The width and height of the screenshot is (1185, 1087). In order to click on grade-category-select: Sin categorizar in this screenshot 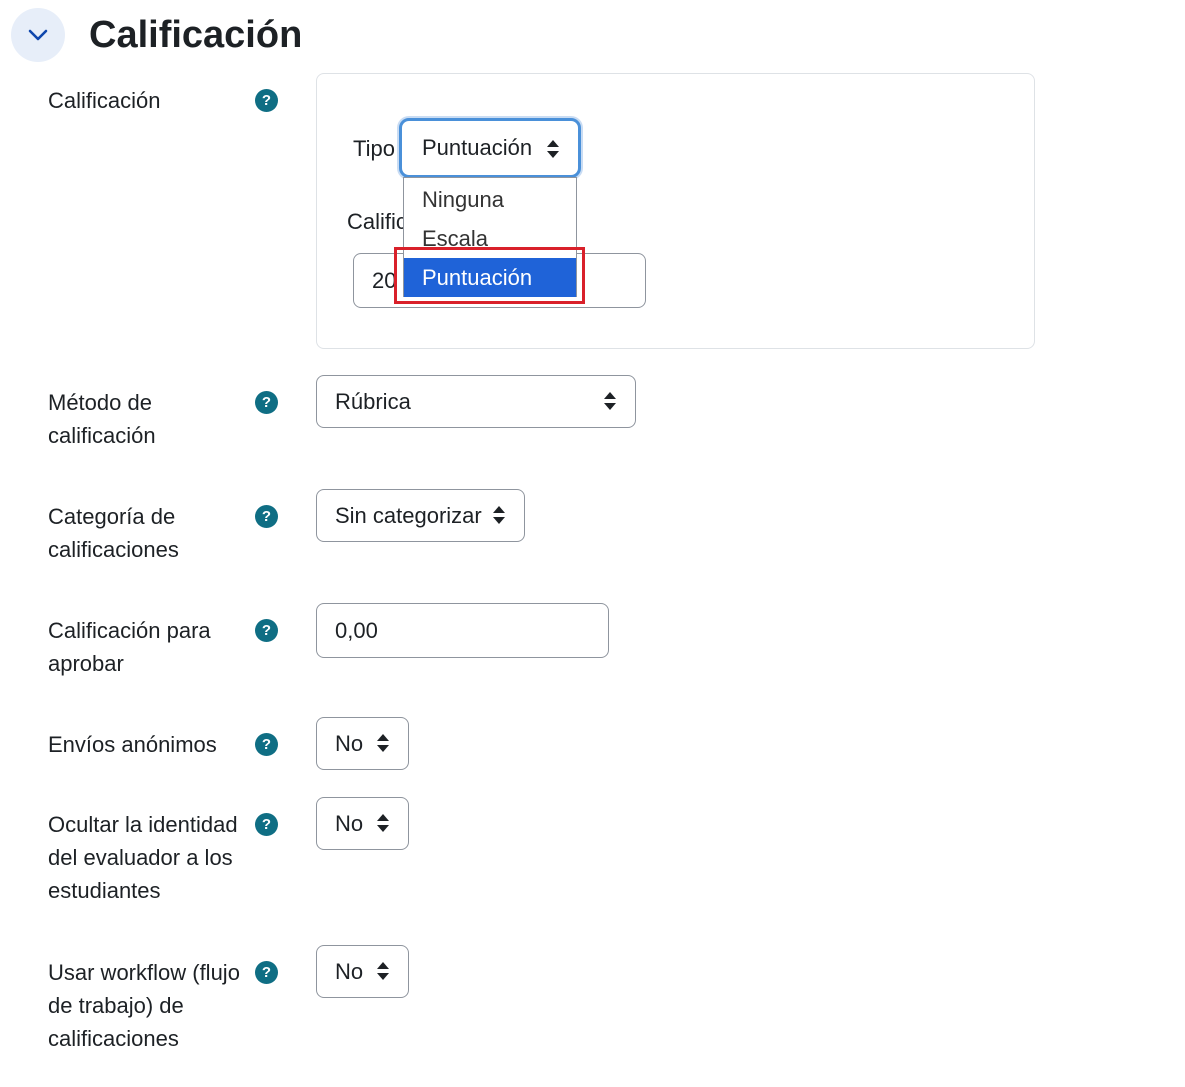, I will do `click(420, 515)`.